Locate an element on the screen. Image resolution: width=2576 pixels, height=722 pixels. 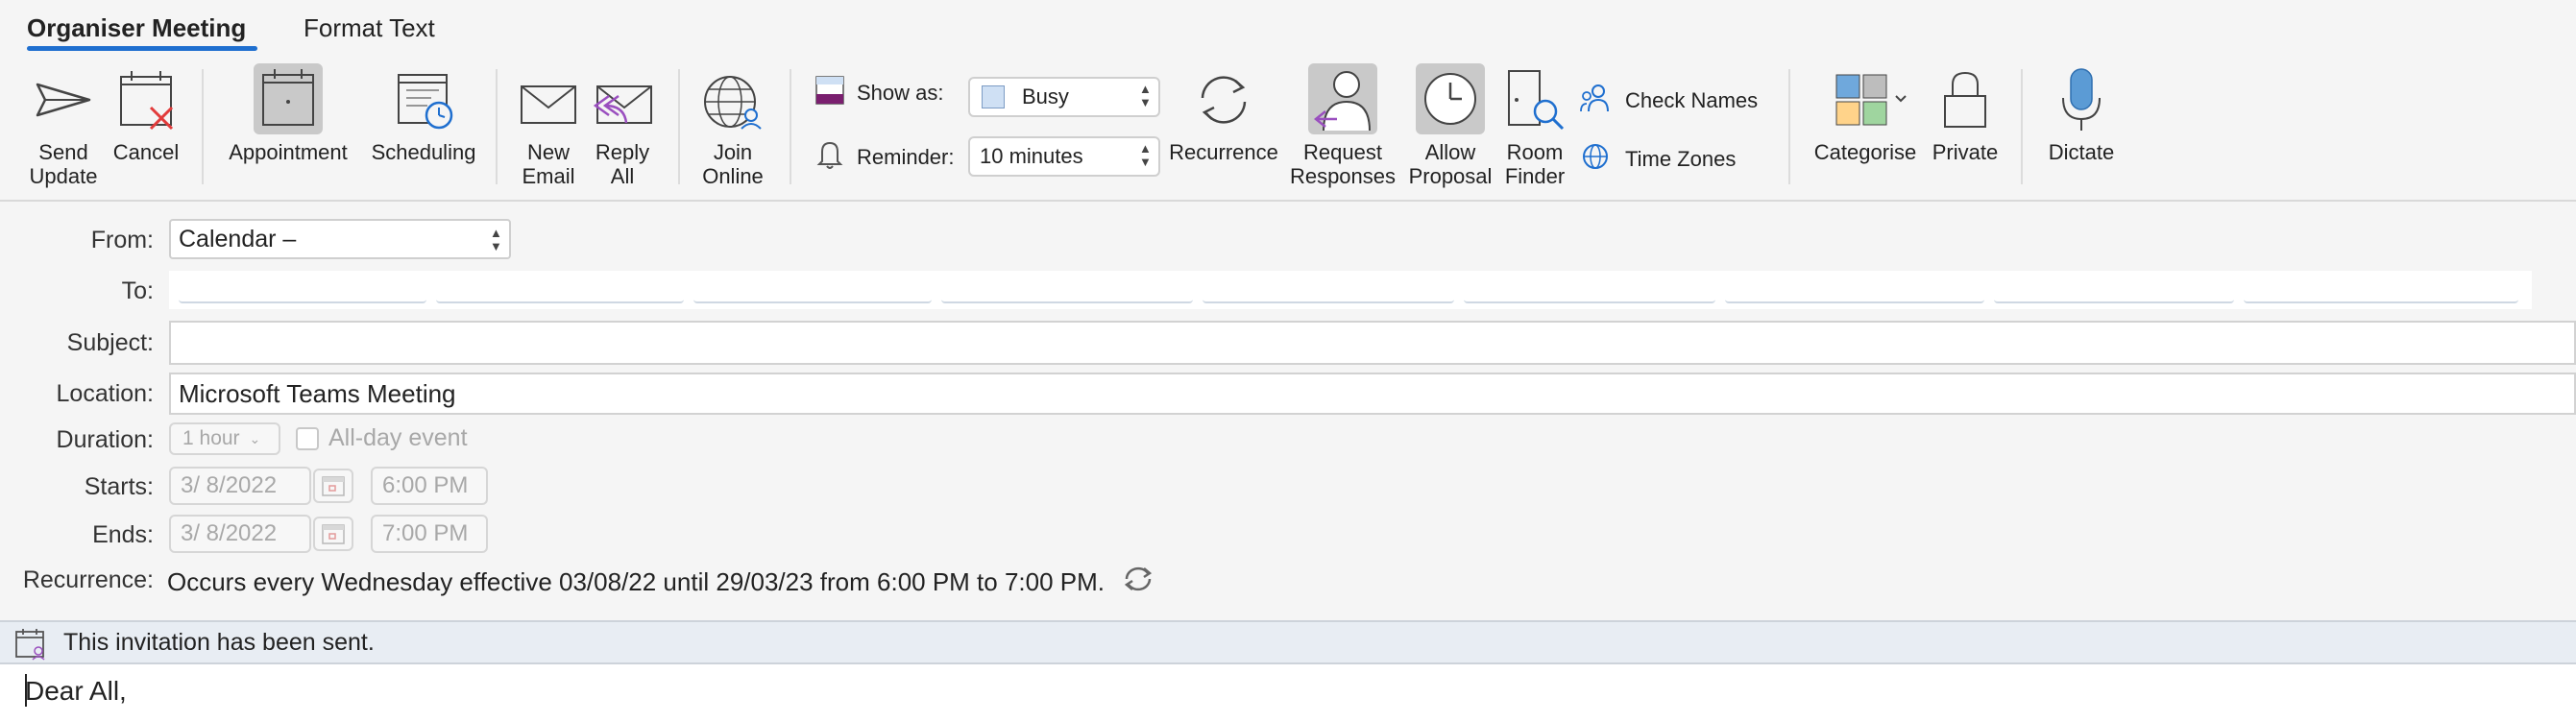
end-date-field: 3/ 8/2022 is located at coordinates (240, 534).